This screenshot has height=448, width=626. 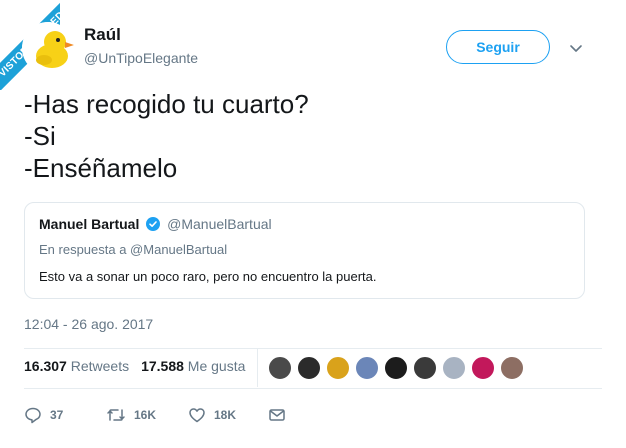 What do you see at coordinates (145, 415) in the screenshot?
I see `retweet-count: 16K` at bounding box center [145, 415].